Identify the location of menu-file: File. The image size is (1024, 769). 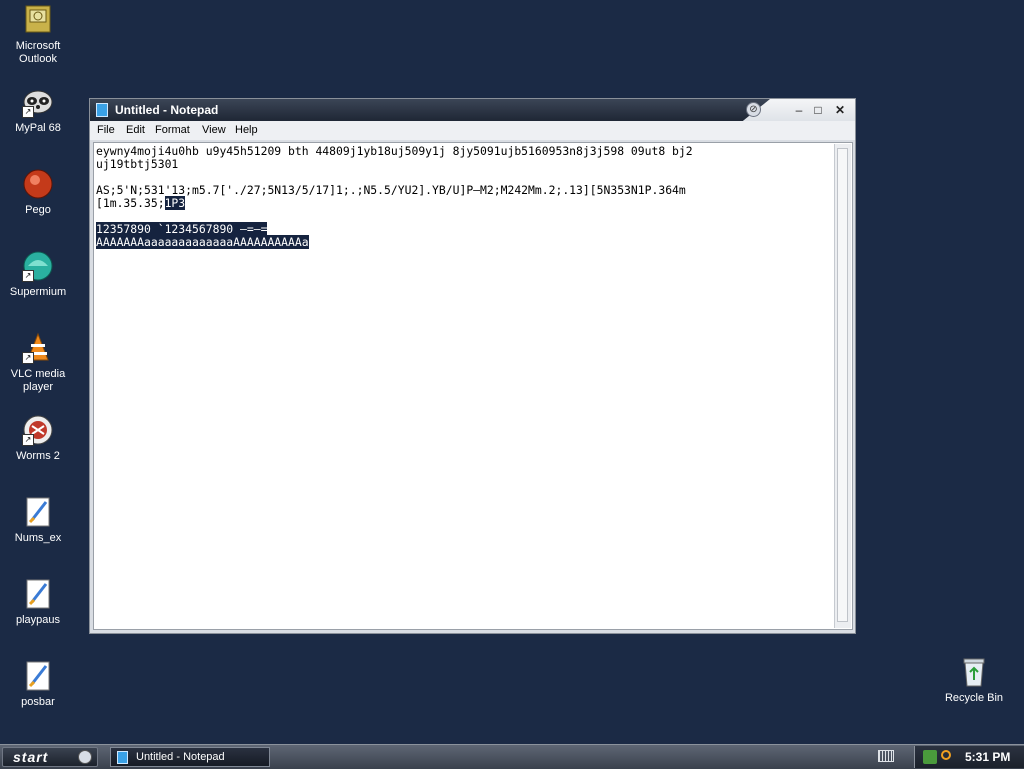
(106, 130).